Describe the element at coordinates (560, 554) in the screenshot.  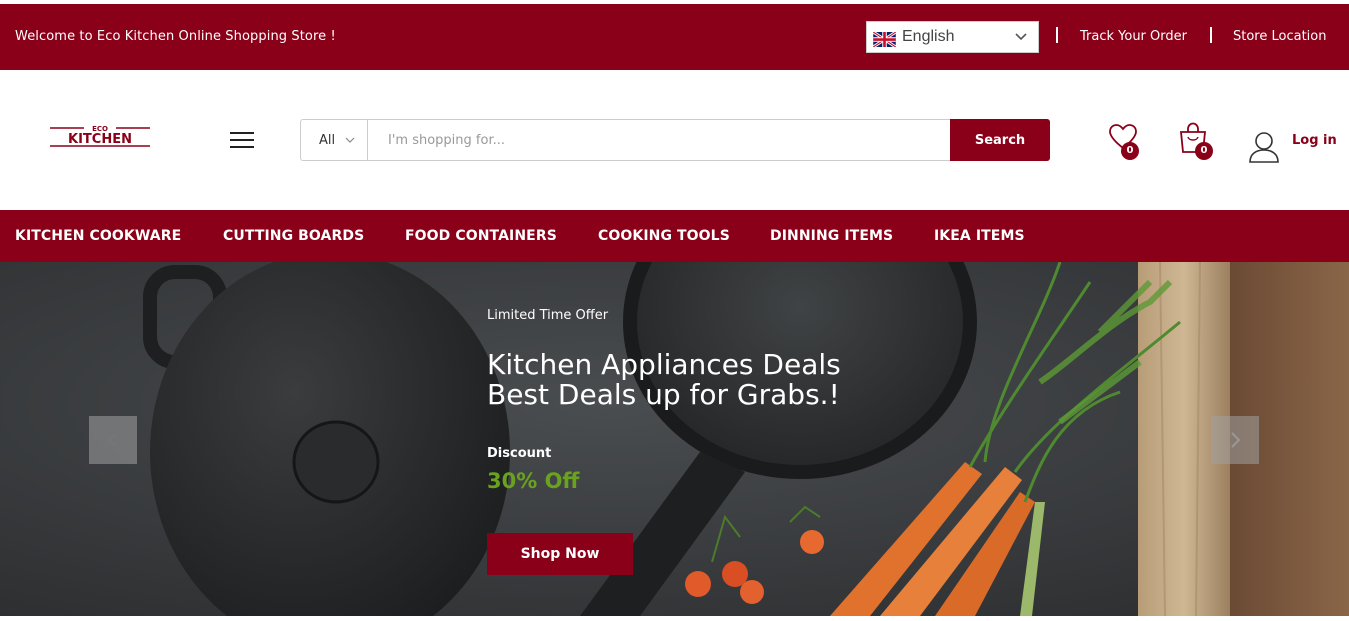
I see `shop-now-button: Shop Now` at that location.